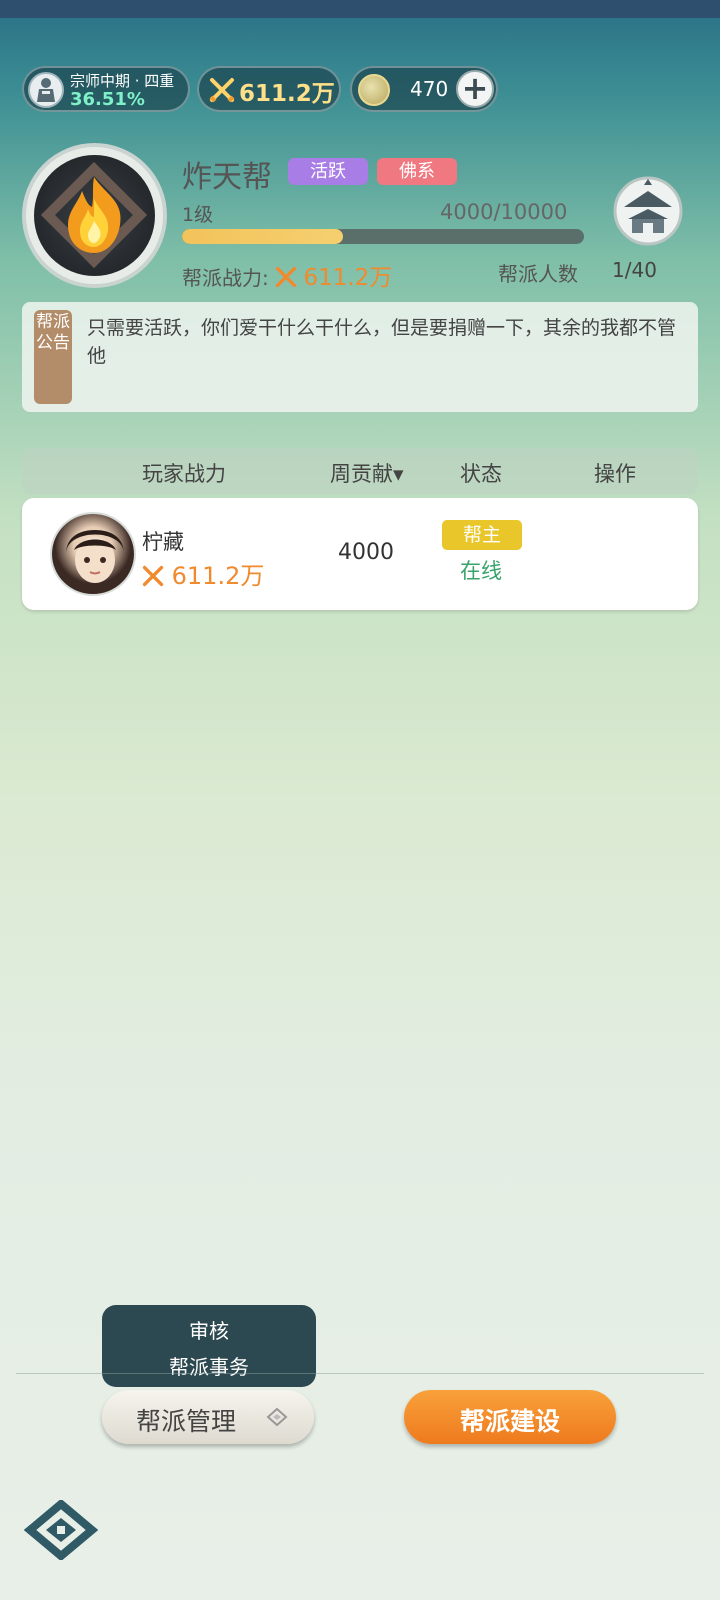 This screenshot has height=1600, width=720. Describe the element at coordinates (383, 236) in the screenshot. I see `exp-progress-bar` at that location.